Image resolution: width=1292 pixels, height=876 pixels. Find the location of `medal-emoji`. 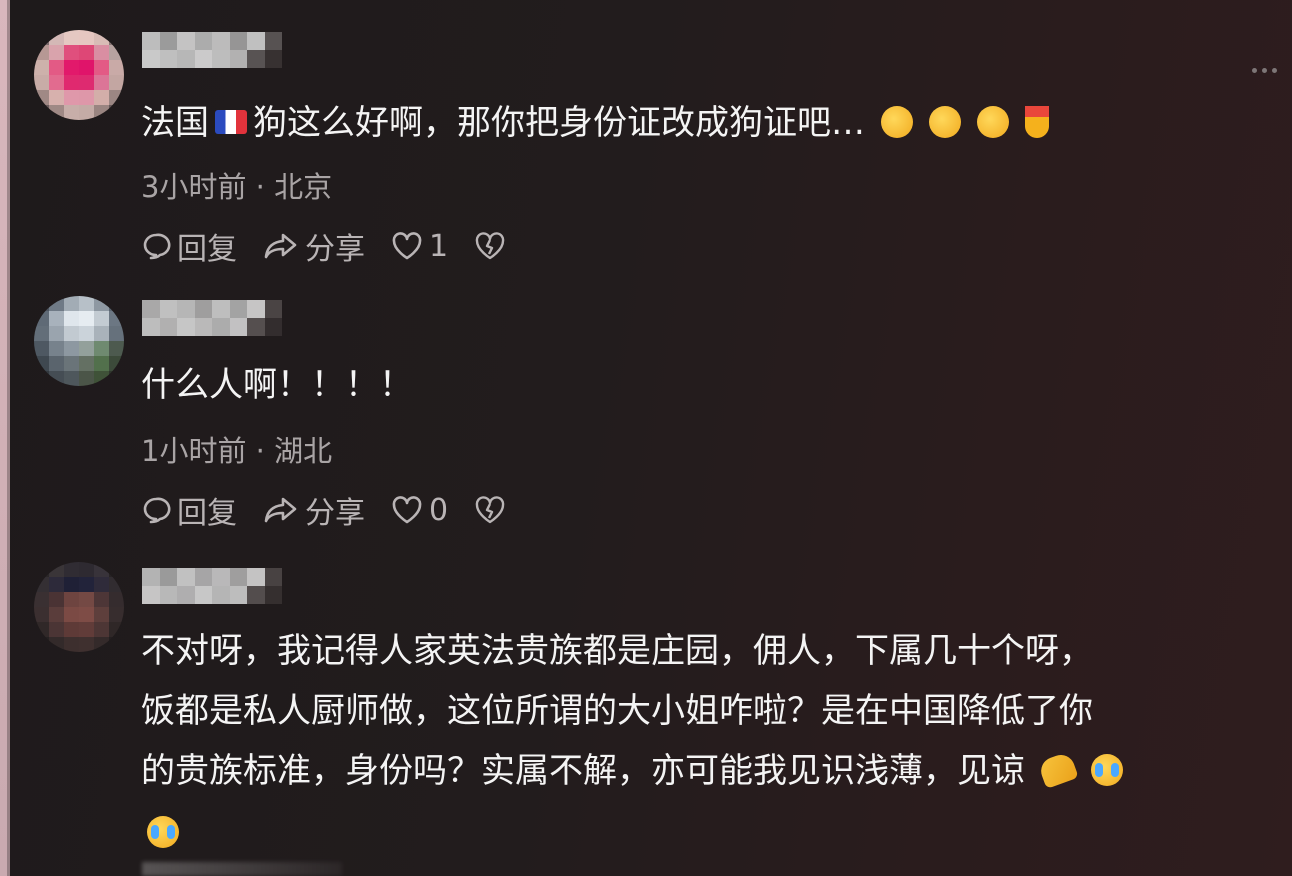

medal-emoji is located at coordinates (1037, 121).